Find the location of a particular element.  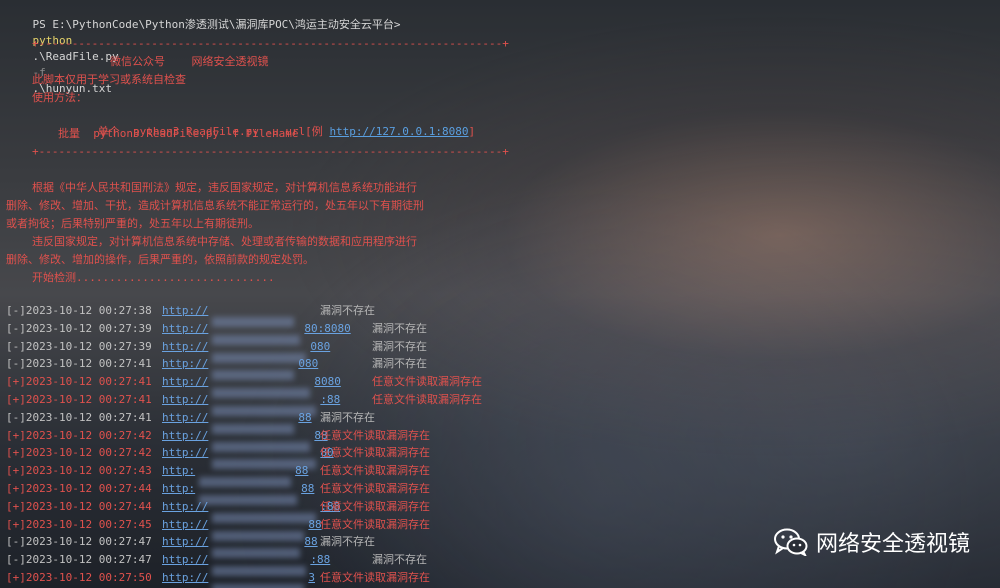

usage-single-suffix: ] is located at coordinates (472, 131).